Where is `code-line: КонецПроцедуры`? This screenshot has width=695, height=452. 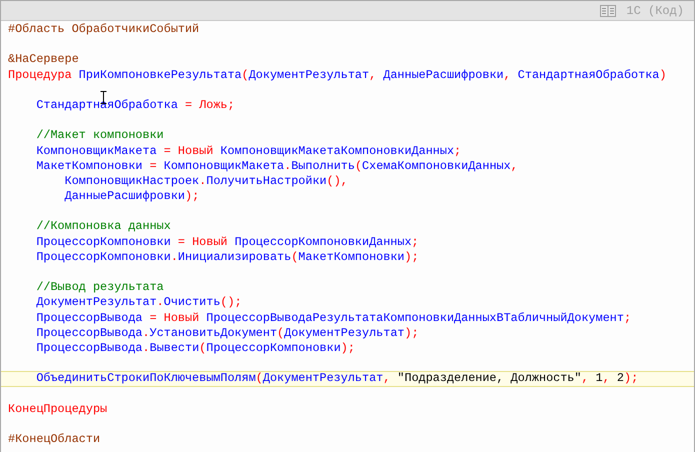
code-line: КонецПроцедуры is located at coordinates (57, 409).